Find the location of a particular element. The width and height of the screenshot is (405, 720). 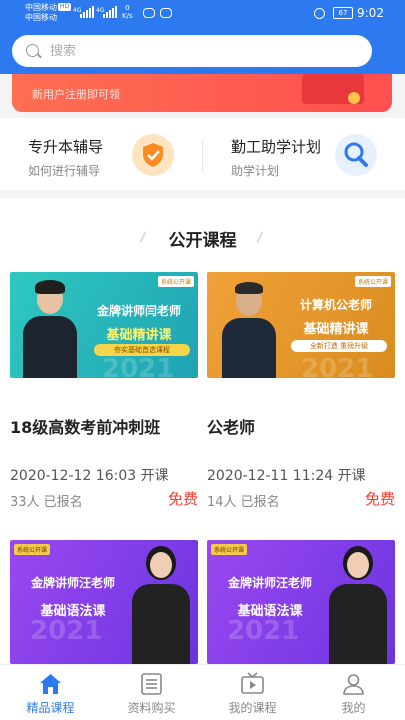

course-enrollment: 14人 已报名 is located at coordinates (243, 502).